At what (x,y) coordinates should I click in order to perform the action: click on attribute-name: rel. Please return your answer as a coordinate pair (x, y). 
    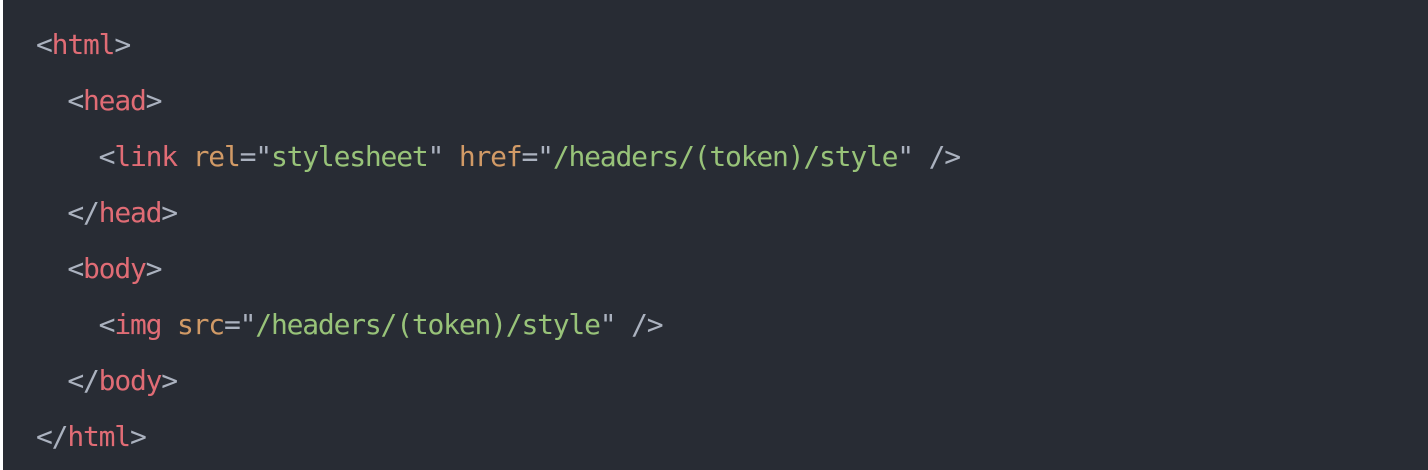
    Looking at the image, I should click on (216, 156).